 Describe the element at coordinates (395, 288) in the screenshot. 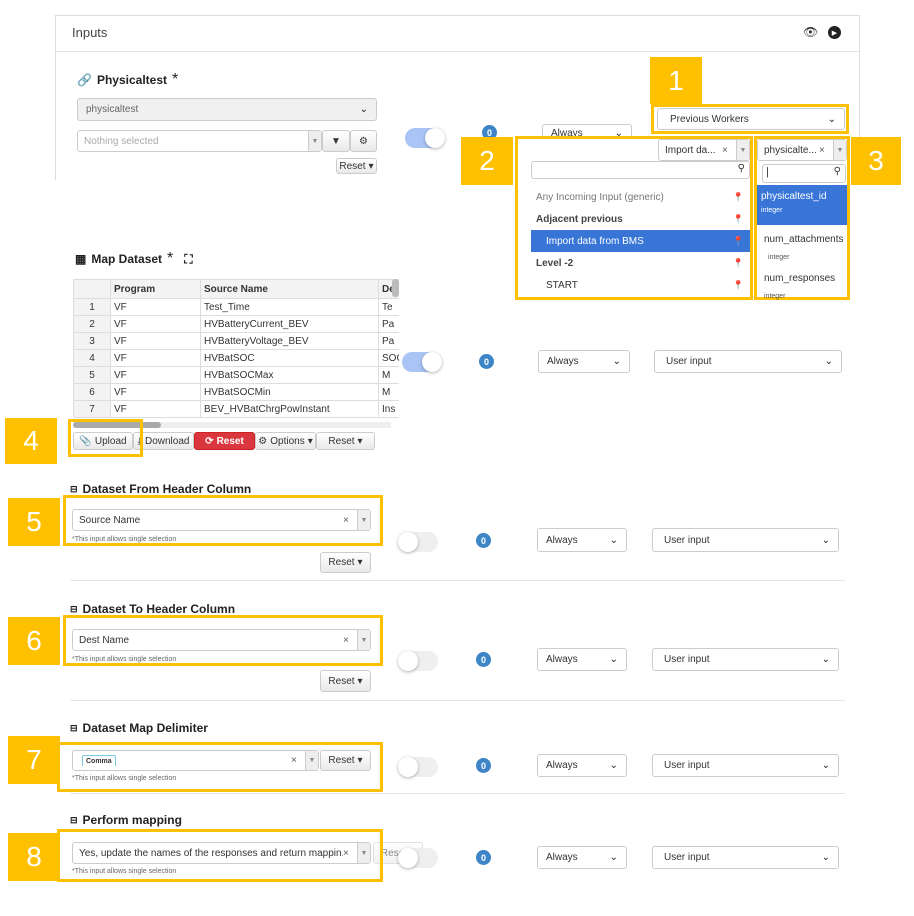

I see `vertical-scrollbar` at that location.